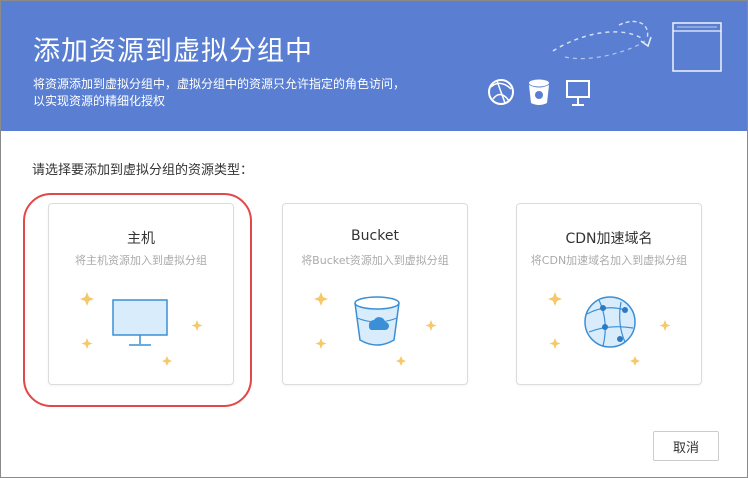  What do you see at coordinates (539, 92) in the screenshot?
I see `header-bucket-icon` at bounding box center [539, 92].